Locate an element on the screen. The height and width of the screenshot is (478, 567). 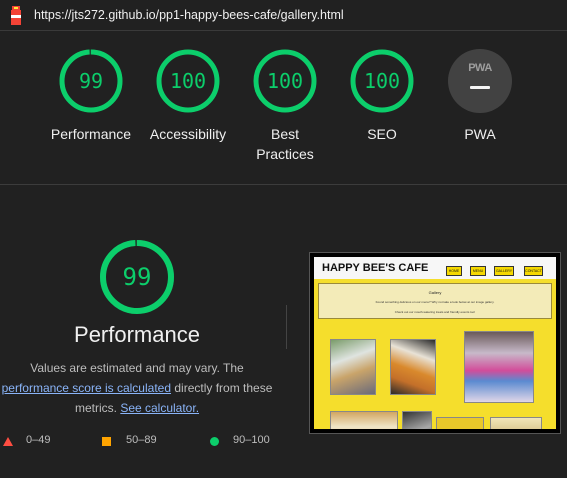
best-practices-score: 100 is located at coordinates (285, 81).